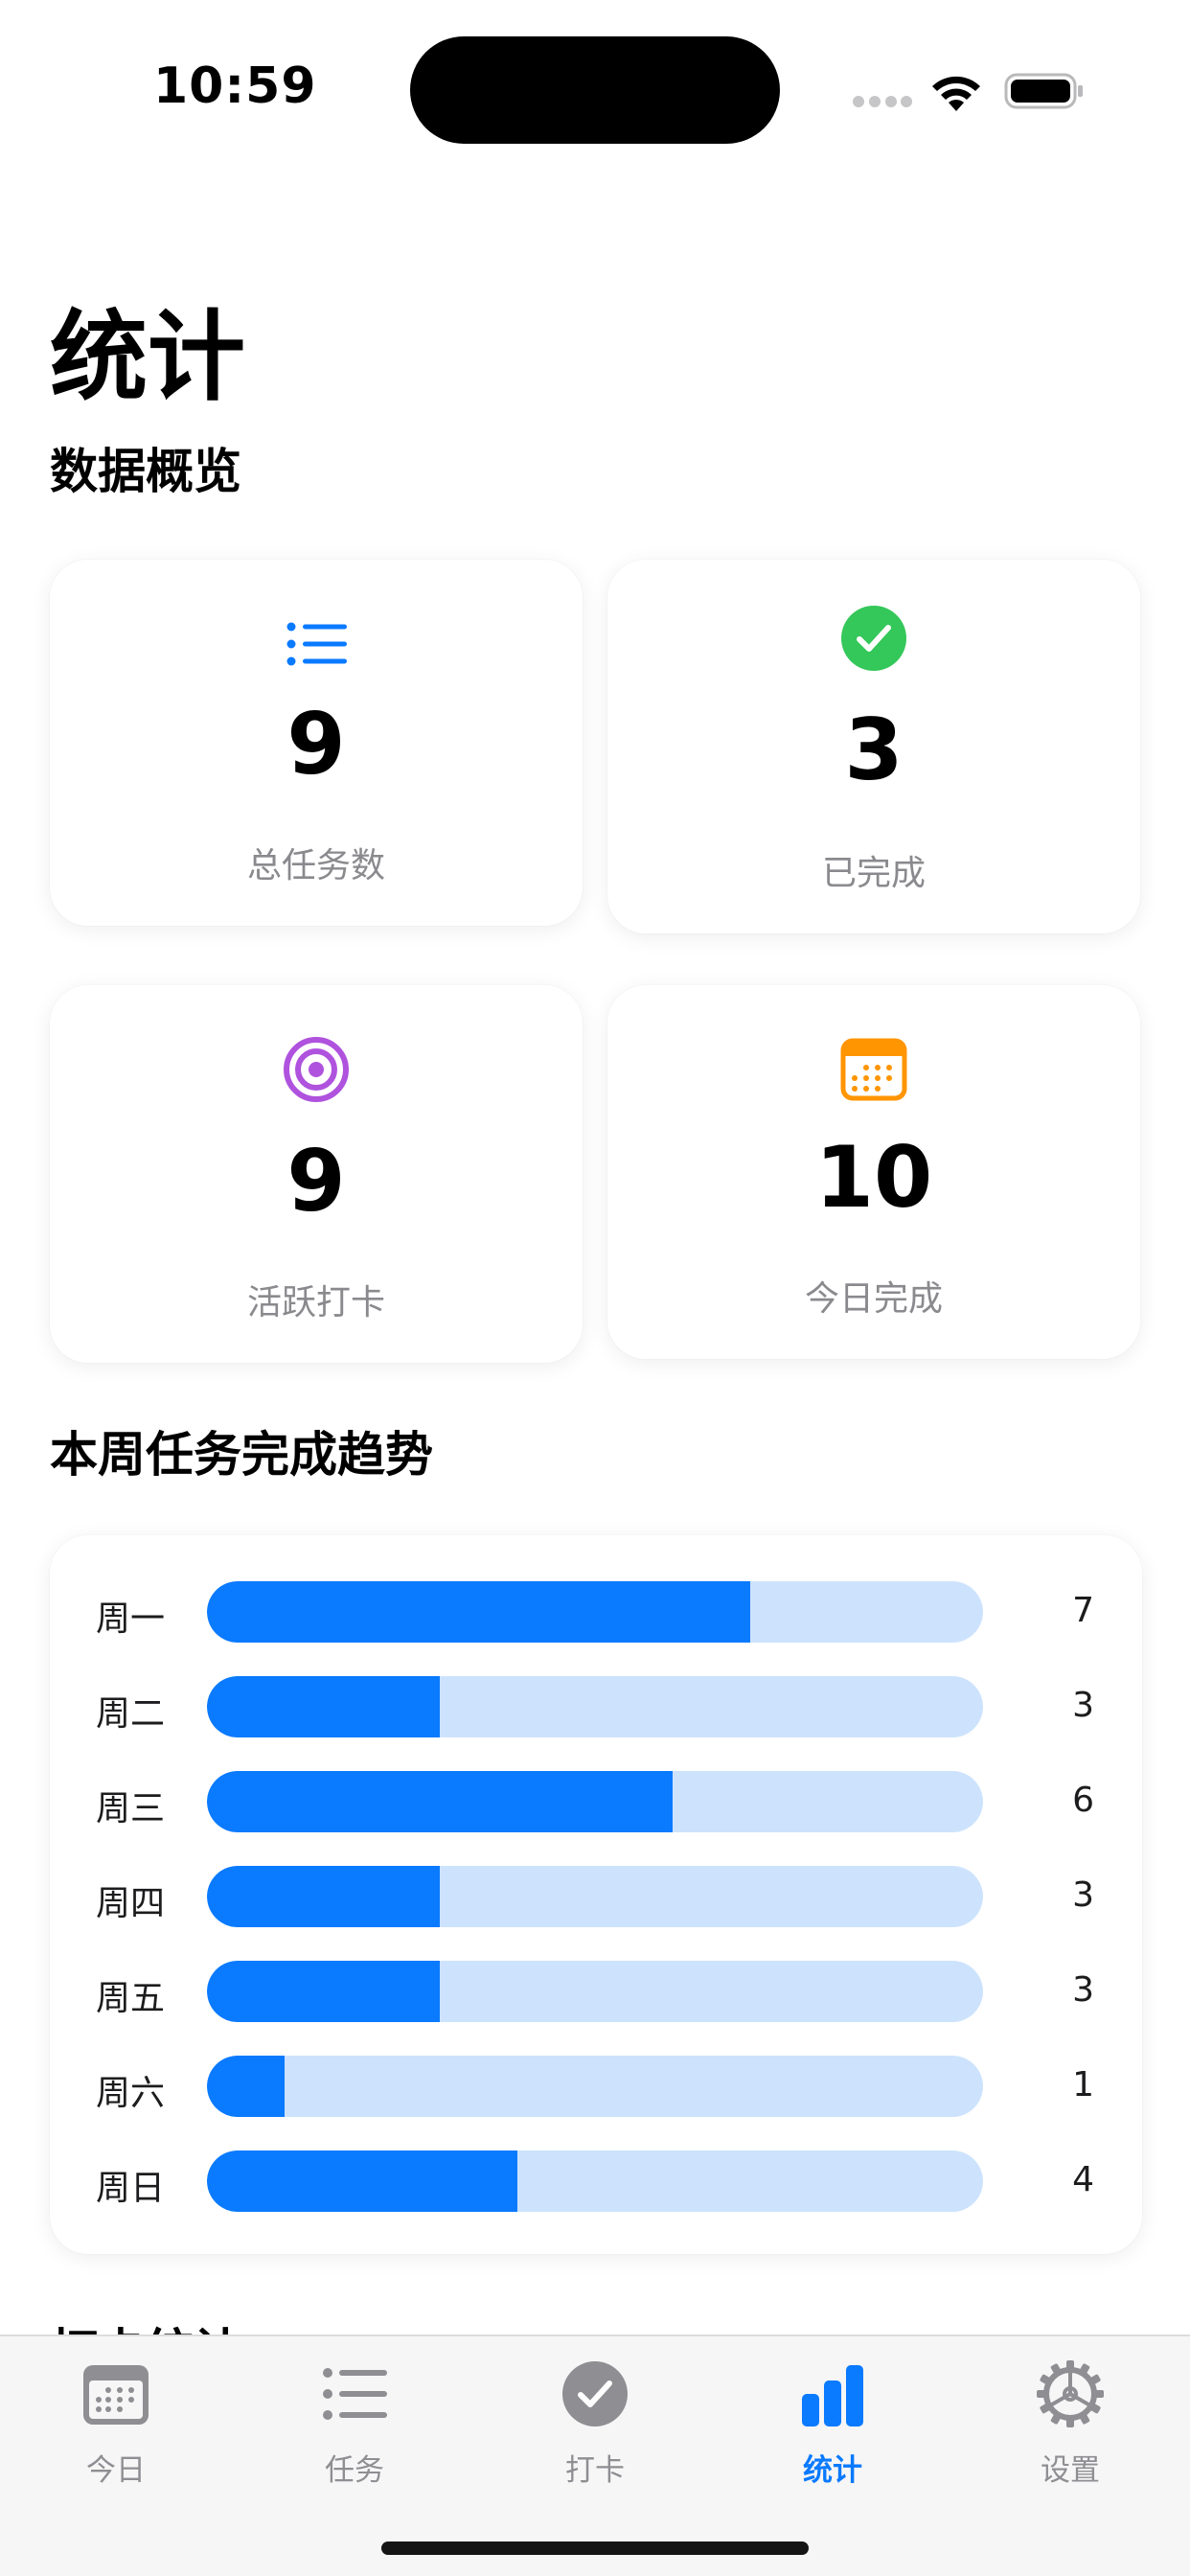 The image size is (1190, 2576). Describe the element at coordinates (146, 471) in the screenshot. I see `overview-section-title: 数据概览` at that location.